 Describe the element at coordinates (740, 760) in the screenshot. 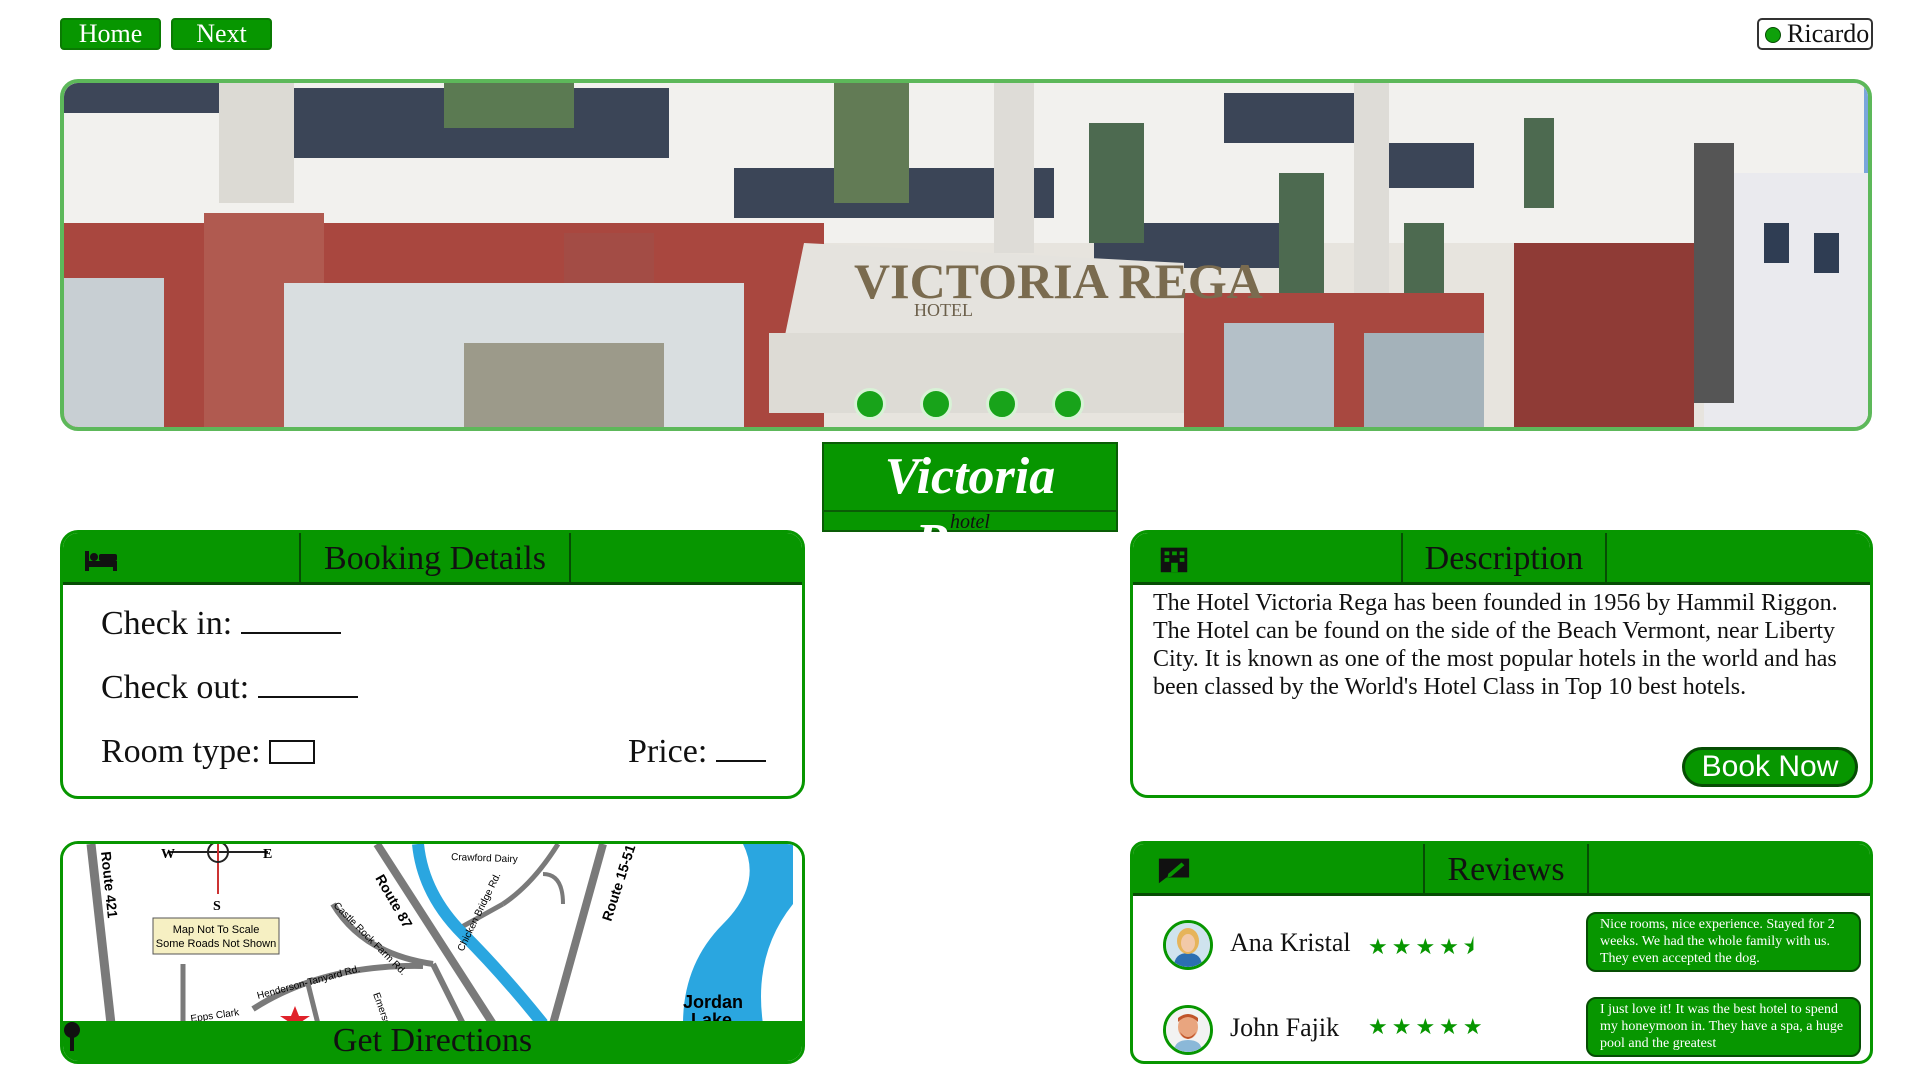

I see `price-value` at that location.